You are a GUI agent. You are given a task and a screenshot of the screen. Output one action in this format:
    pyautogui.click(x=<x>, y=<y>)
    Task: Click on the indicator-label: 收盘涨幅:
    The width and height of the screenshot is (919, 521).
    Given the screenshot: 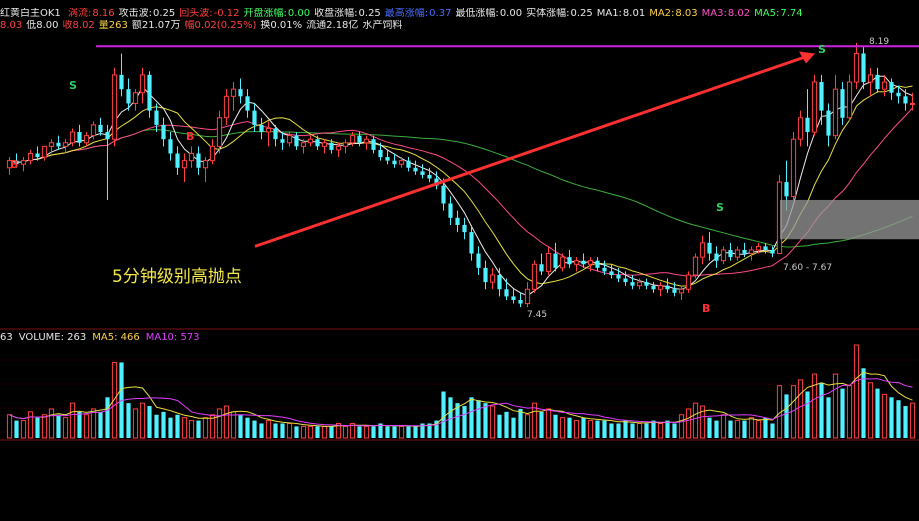 What is the action you would take?
    pyautogui.click(x=336, y=13)
    